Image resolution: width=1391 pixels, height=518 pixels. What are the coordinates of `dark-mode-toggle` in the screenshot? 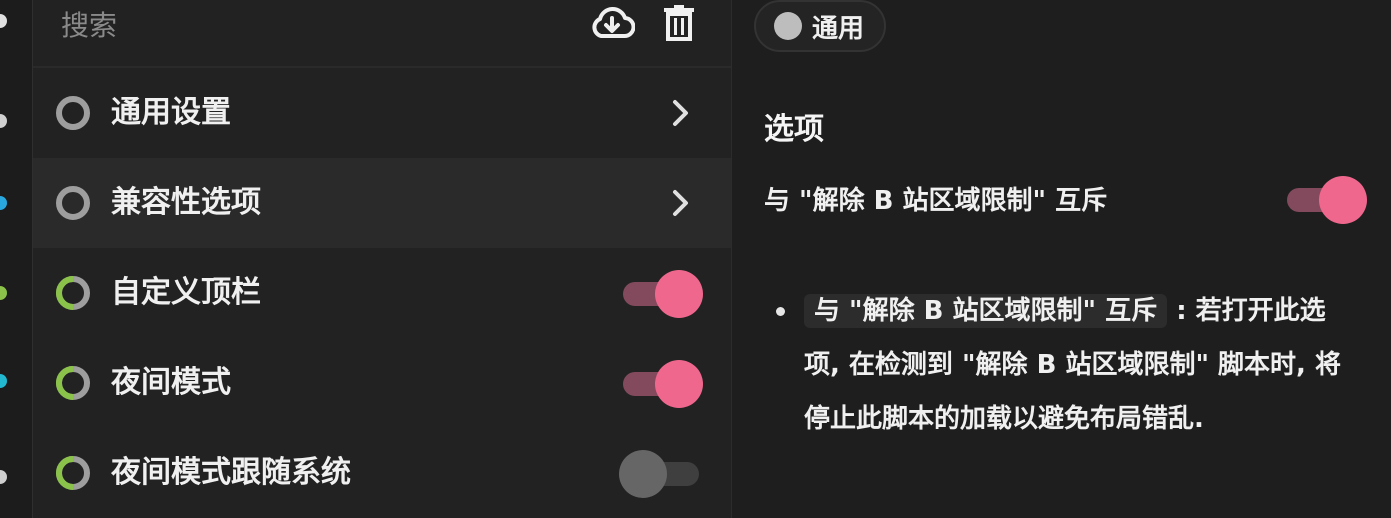 It's located at (661, 384).